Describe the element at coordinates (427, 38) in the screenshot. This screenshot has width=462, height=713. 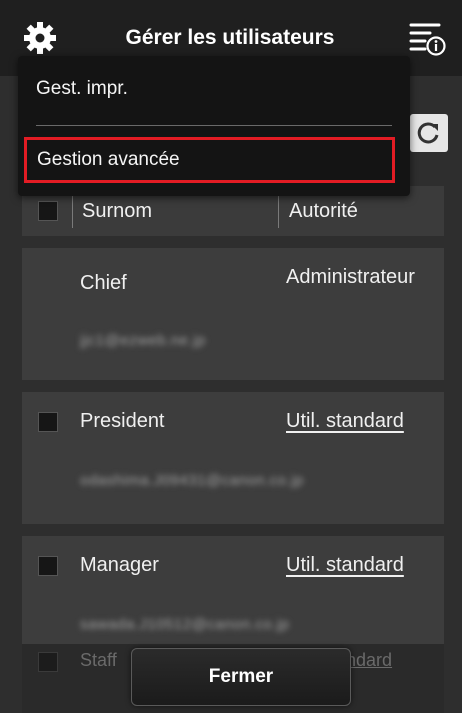
I see `menu-info-icon` at that location.